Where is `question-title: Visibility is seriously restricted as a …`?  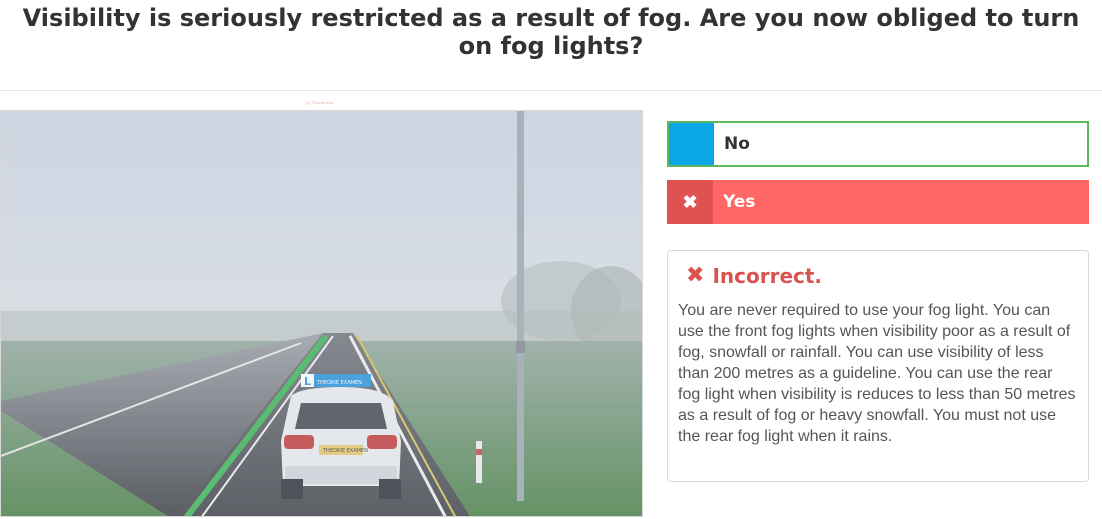
question-title: Visibility is seriously restricted as a … is located at coordinates (551, 32).